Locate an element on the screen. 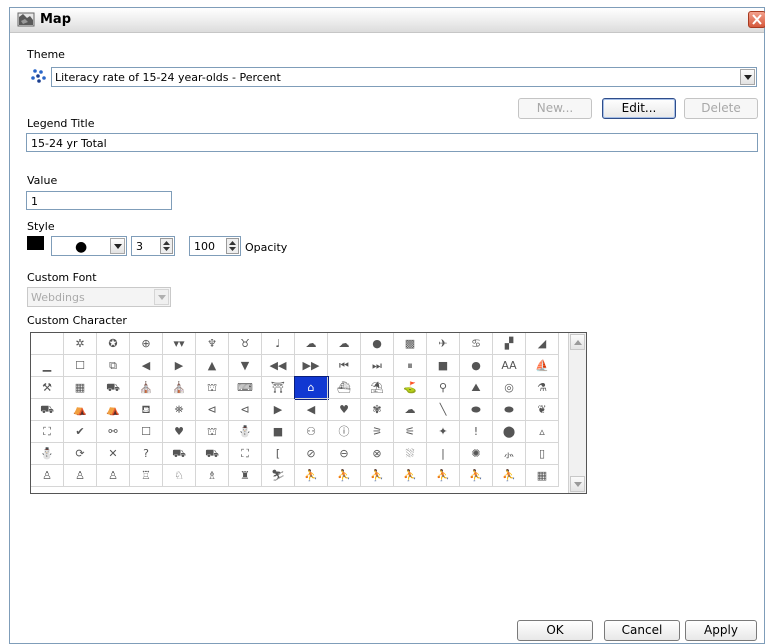 The width and height of the screenshot is (765, 644). ok-button: OK is located at coordinates (555, 630).